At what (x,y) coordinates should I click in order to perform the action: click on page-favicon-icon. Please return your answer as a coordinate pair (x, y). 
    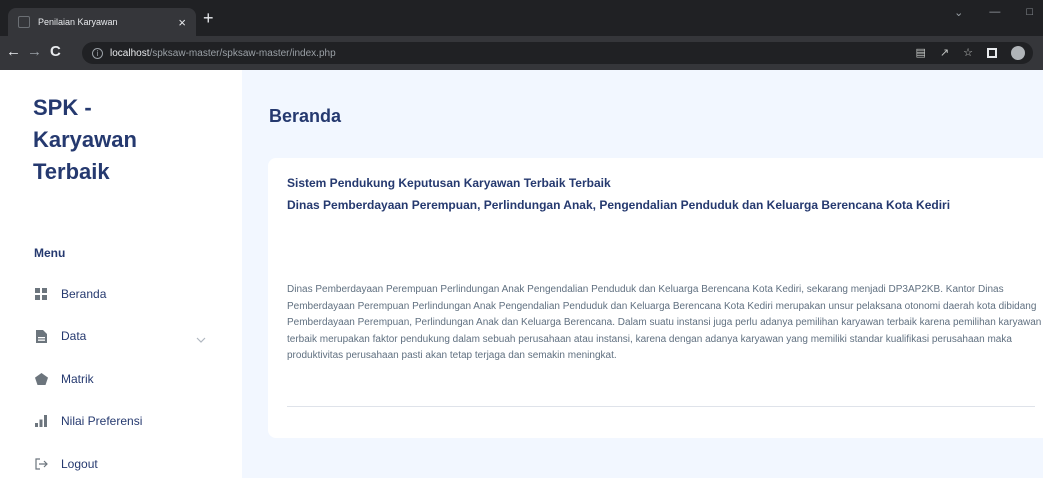
    Looking at the image, I should click on (24, 22).